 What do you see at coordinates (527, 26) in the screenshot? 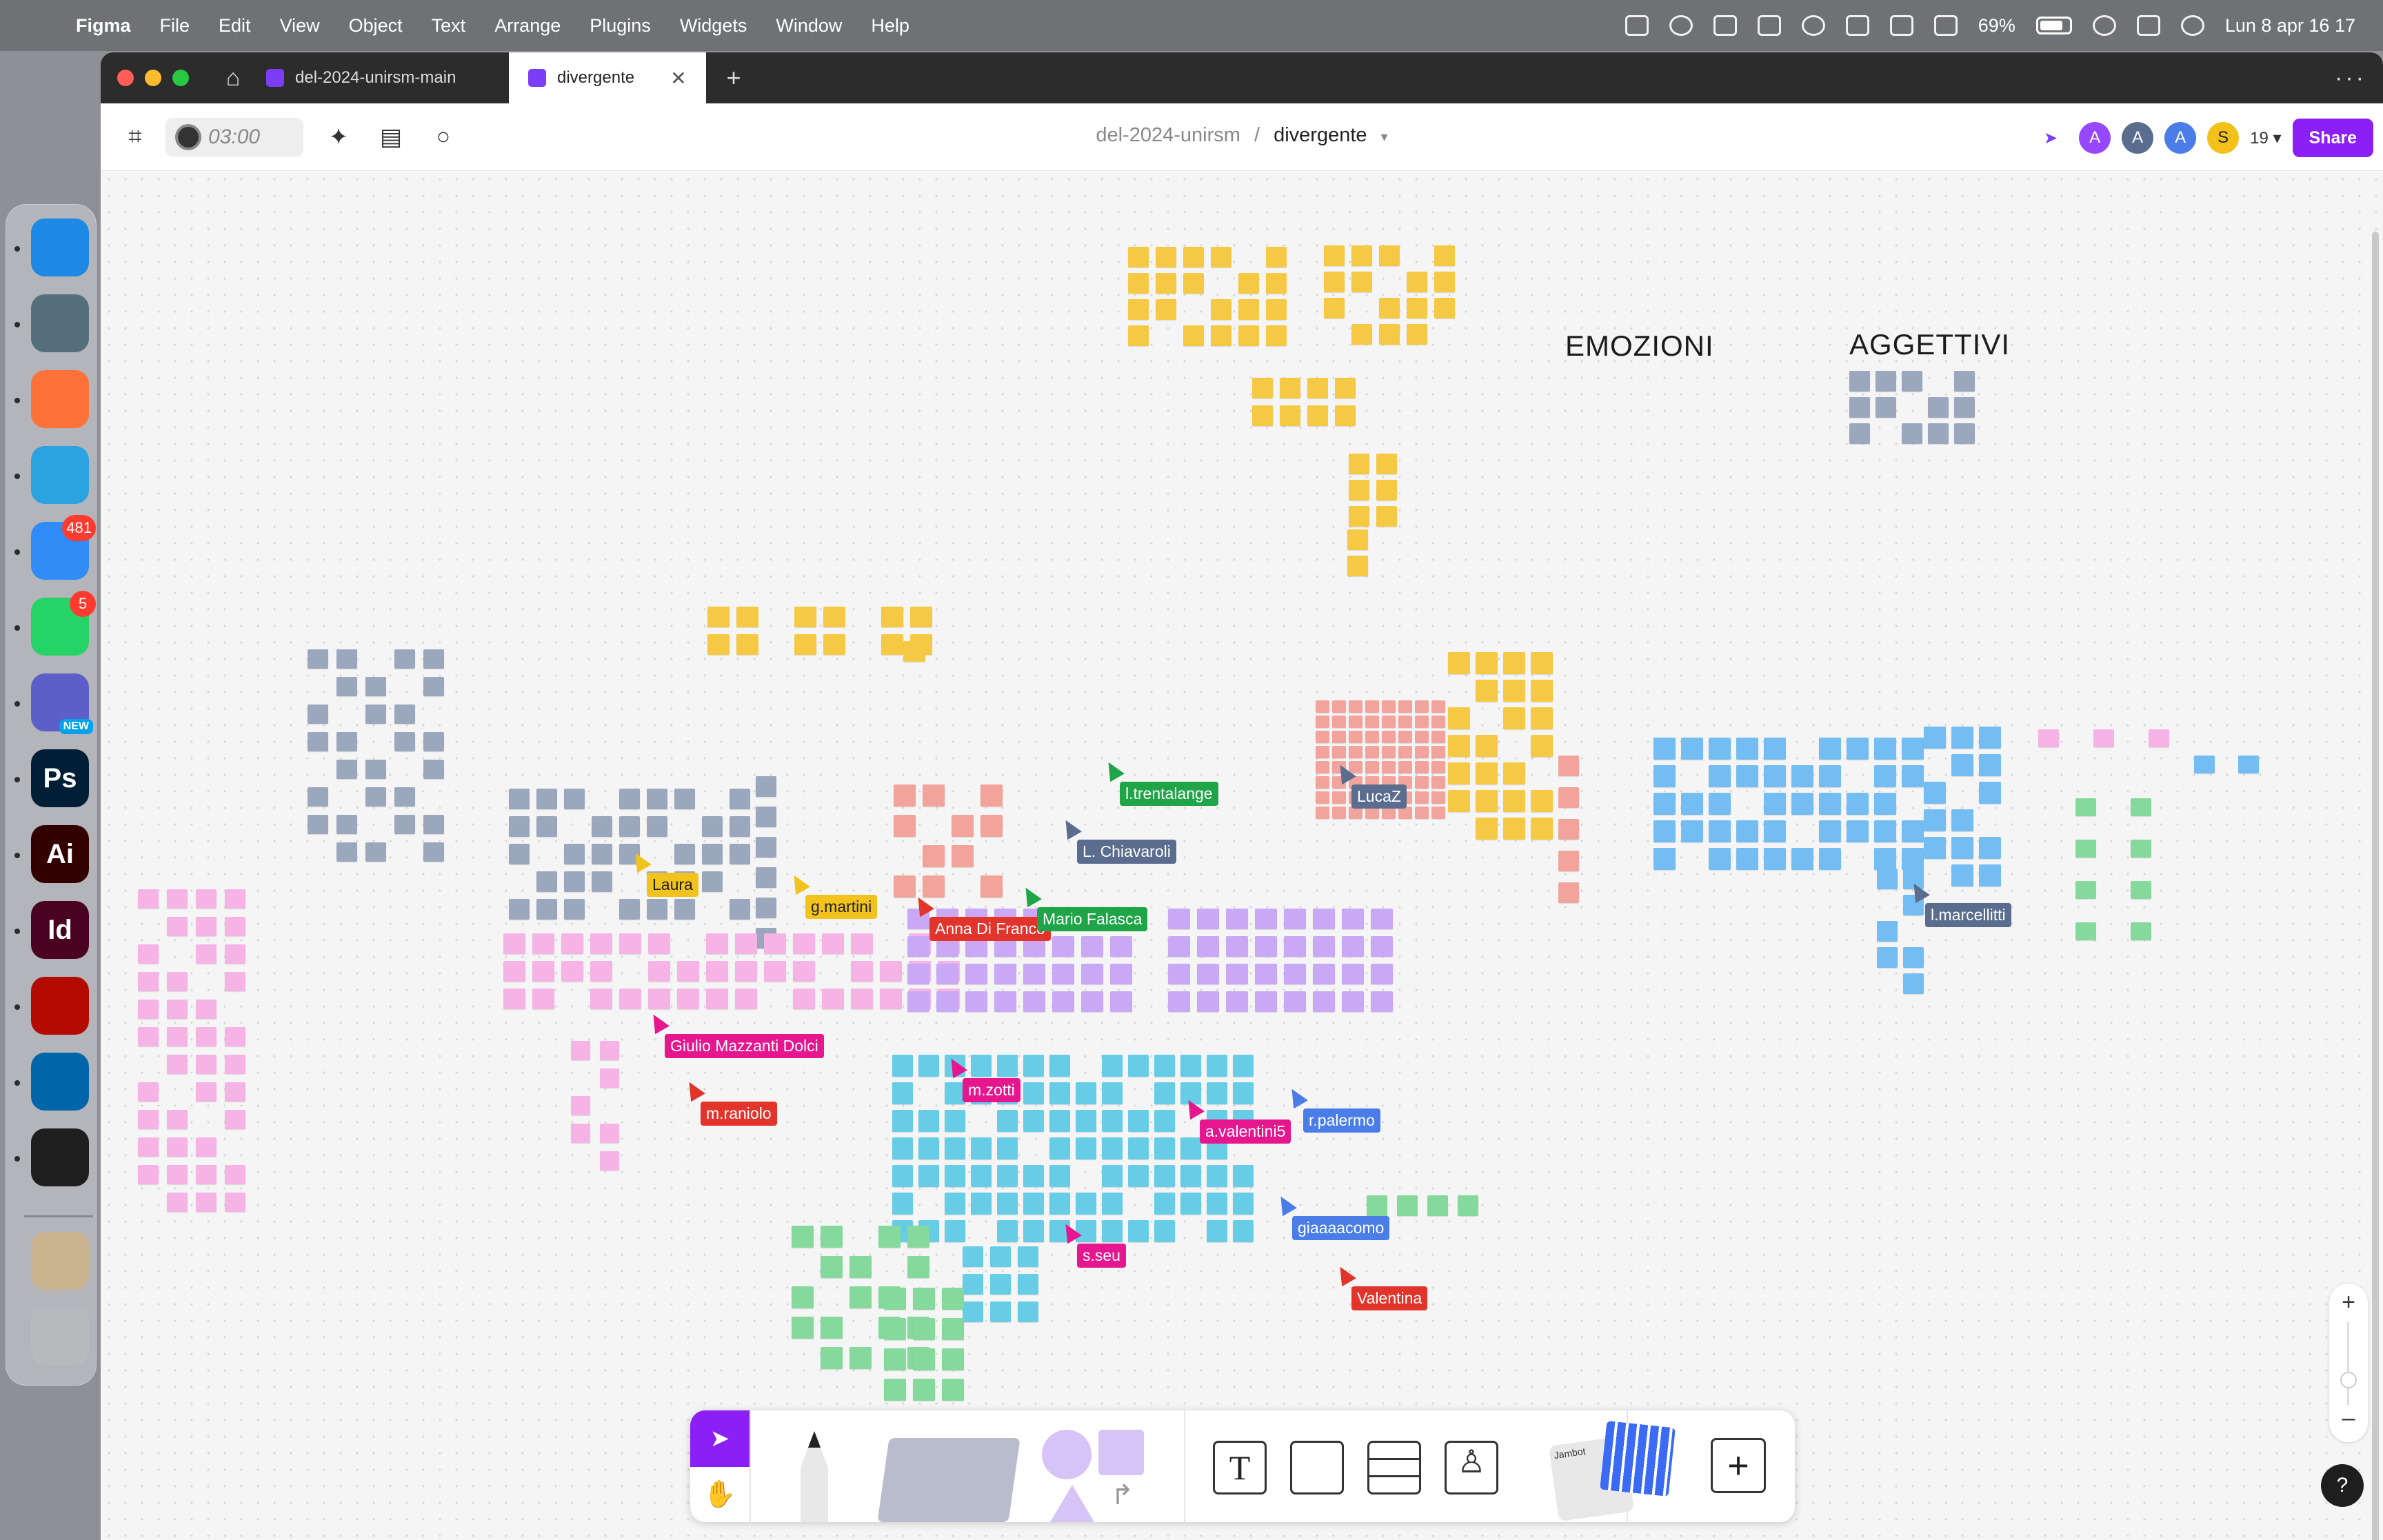
I see `menu-arrange: Arrange` at bounding box center [527, 26].